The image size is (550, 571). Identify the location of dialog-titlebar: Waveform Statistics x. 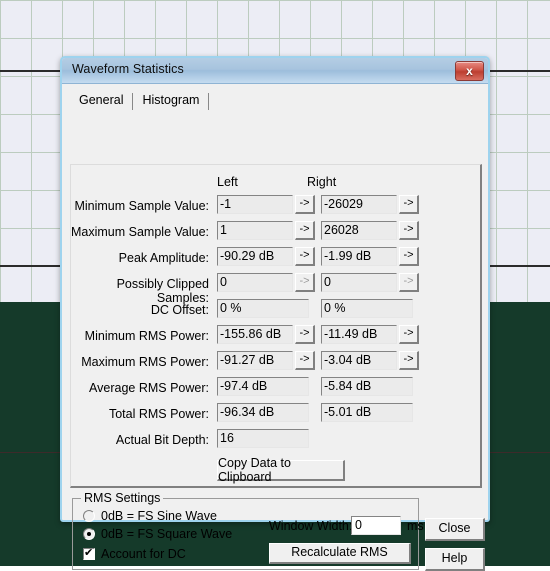
(275, 71).